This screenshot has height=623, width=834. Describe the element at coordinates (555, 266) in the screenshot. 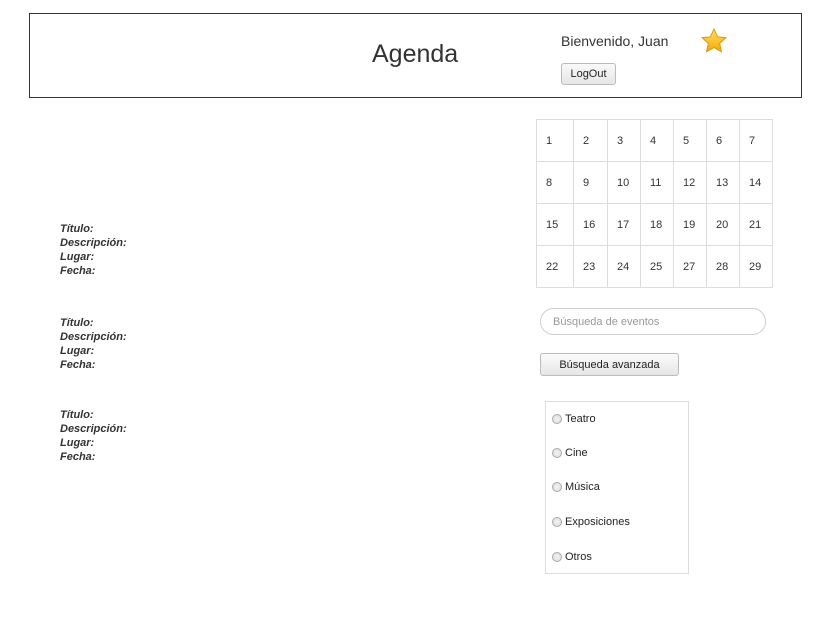

I see `calendar-day: 22` at that location.